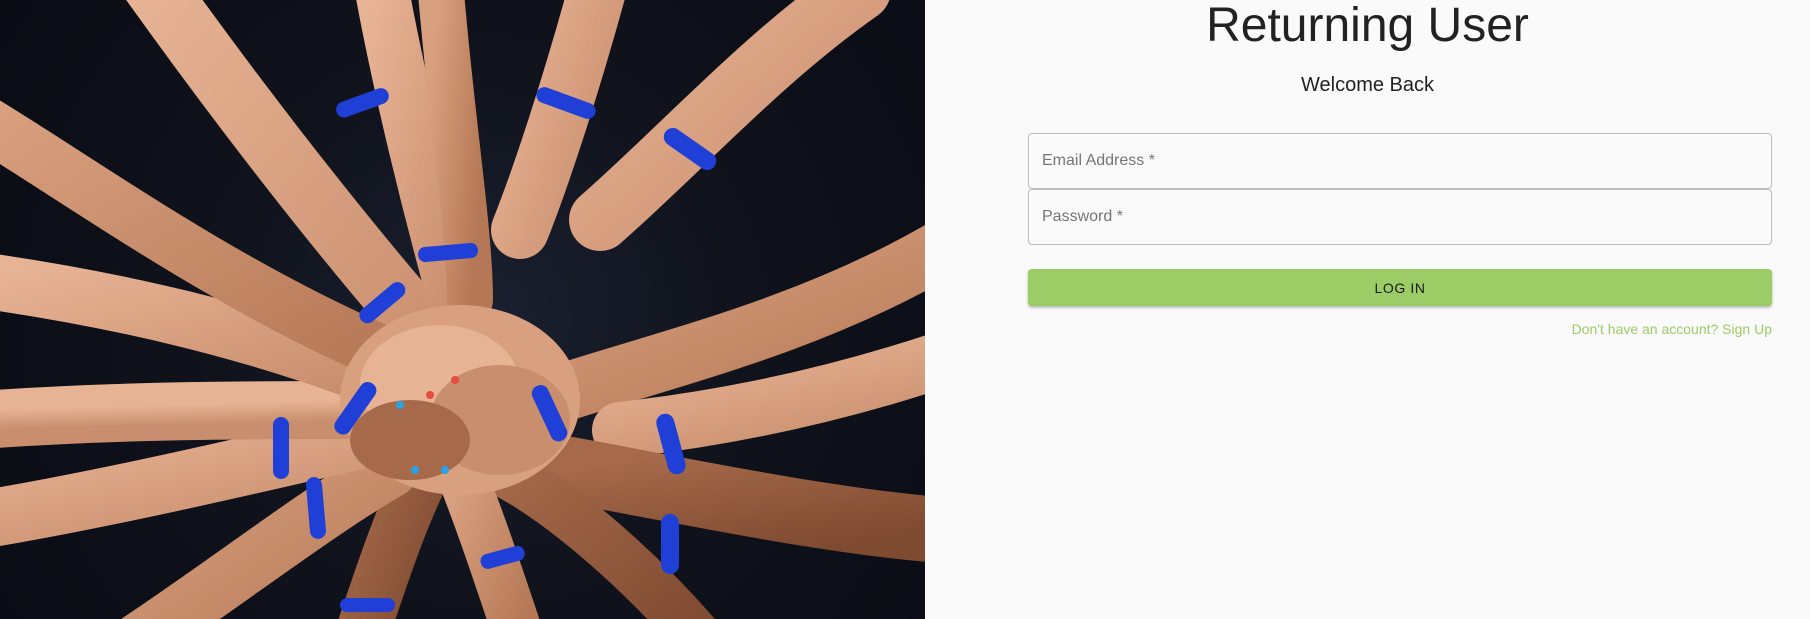 The image size is (1810, 619). What do you see at coordinates (1400, 287) in the screenshot?
I see `login-button: LOG IN` at bounding box center [1400, 287].